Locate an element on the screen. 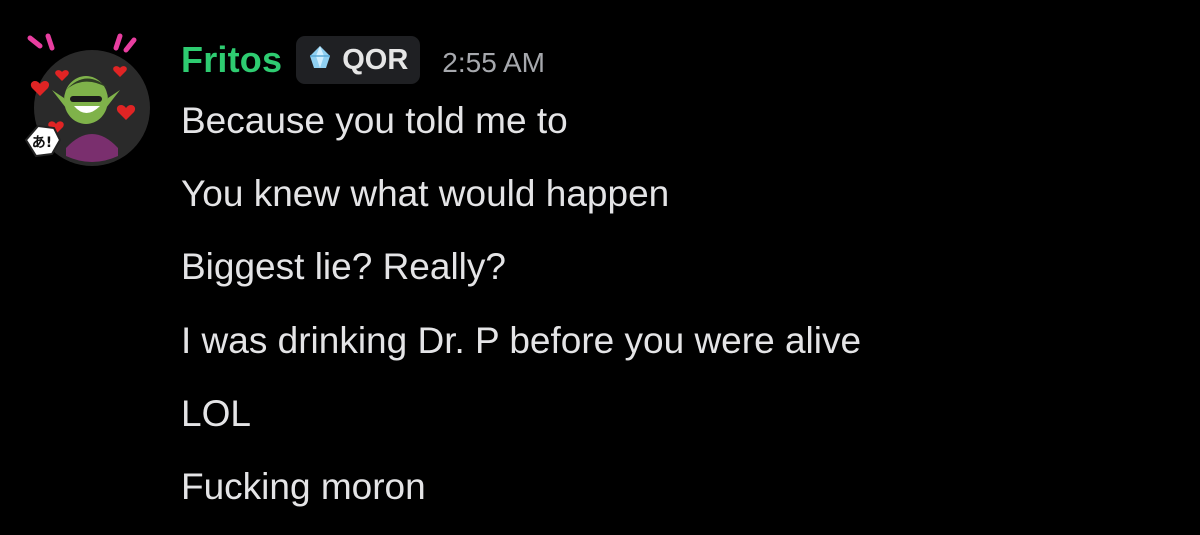 The height and width of the screenshot is (535, 1200). username: Fritos is located at coordinates (231, 60).